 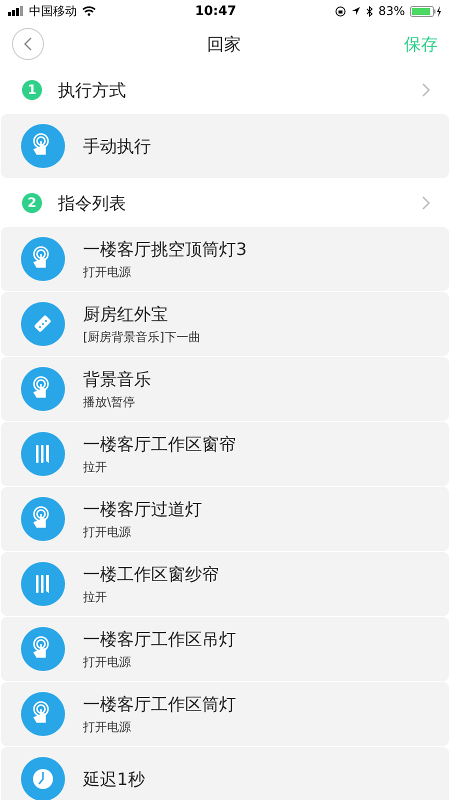 What do you see at coordinates (151, 575) in the screenshot?
I see `command-title: 一楼工作区窗纱帘` at bounding box center [151, 575].